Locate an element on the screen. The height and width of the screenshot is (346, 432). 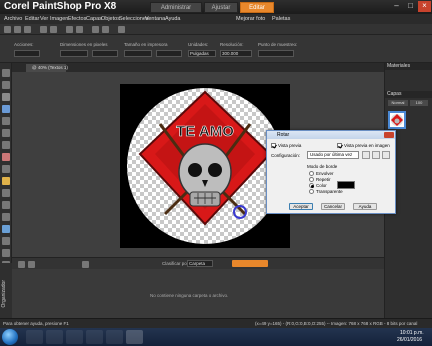
image-text: TE AMO is located at coordinates (205, 131).